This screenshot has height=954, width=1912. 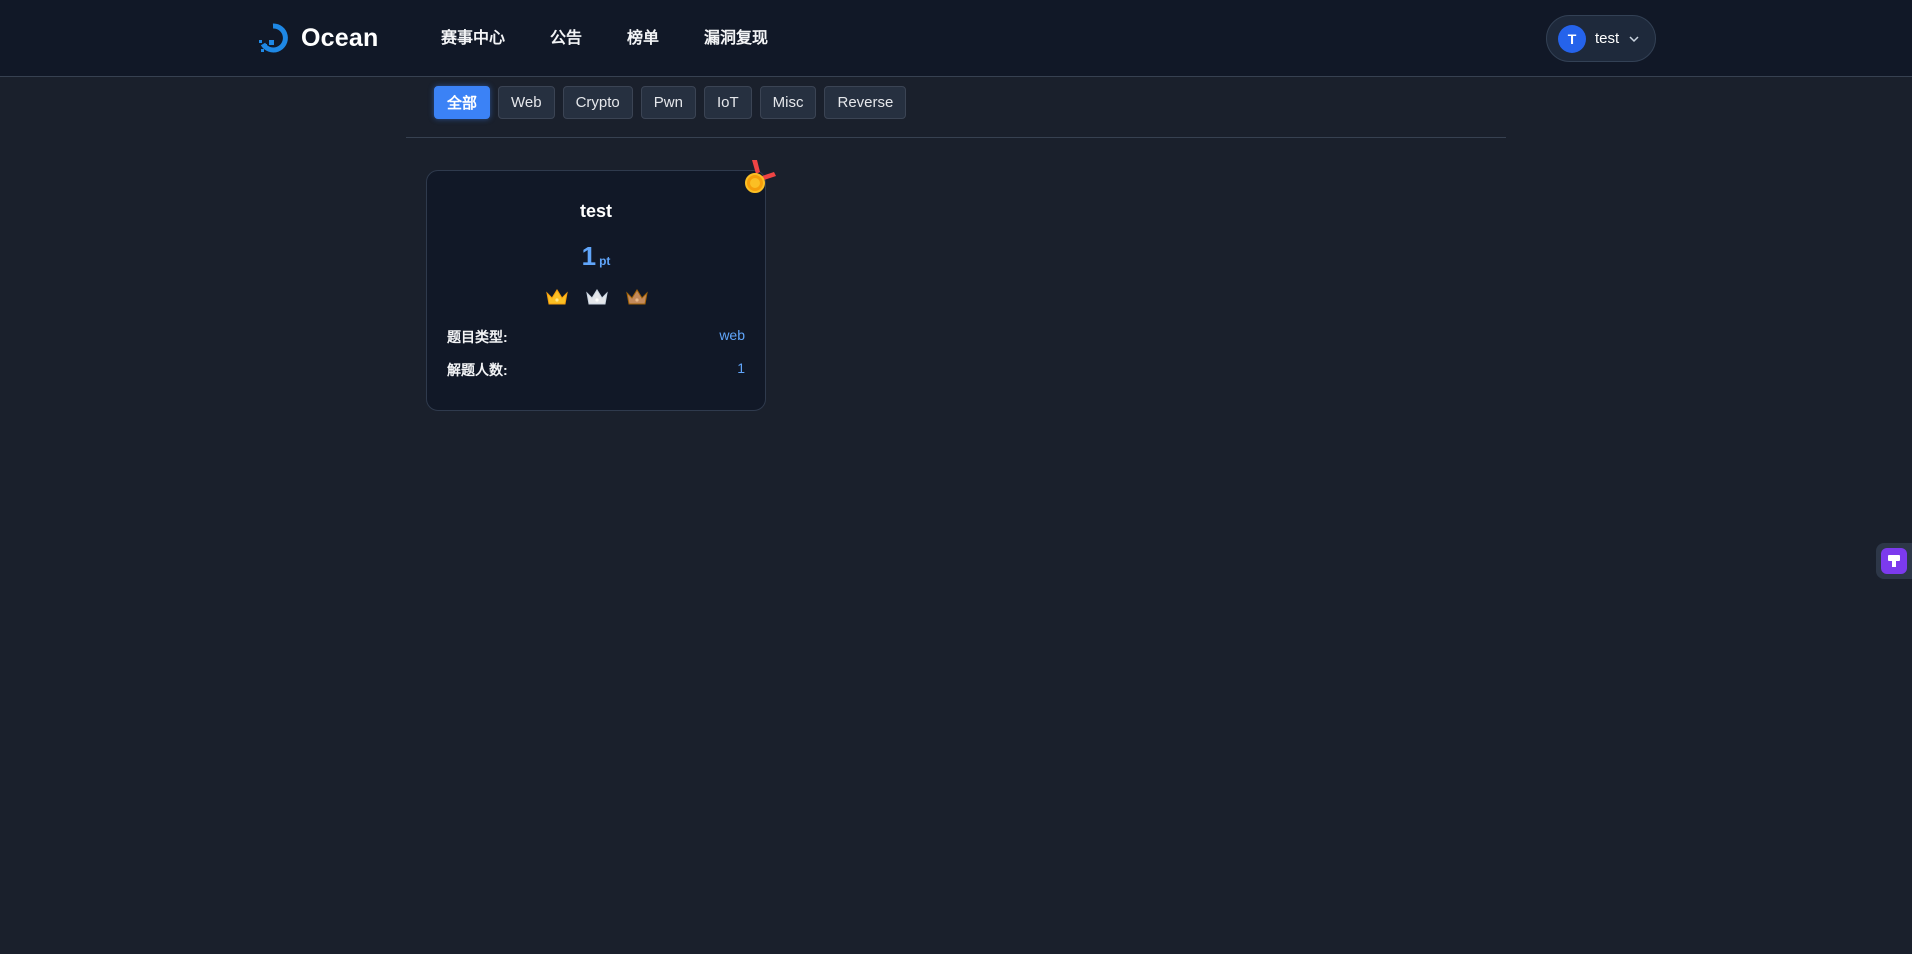 I want to click on nav-item-leaderboard: 榜单, so click(x=643, y=39).